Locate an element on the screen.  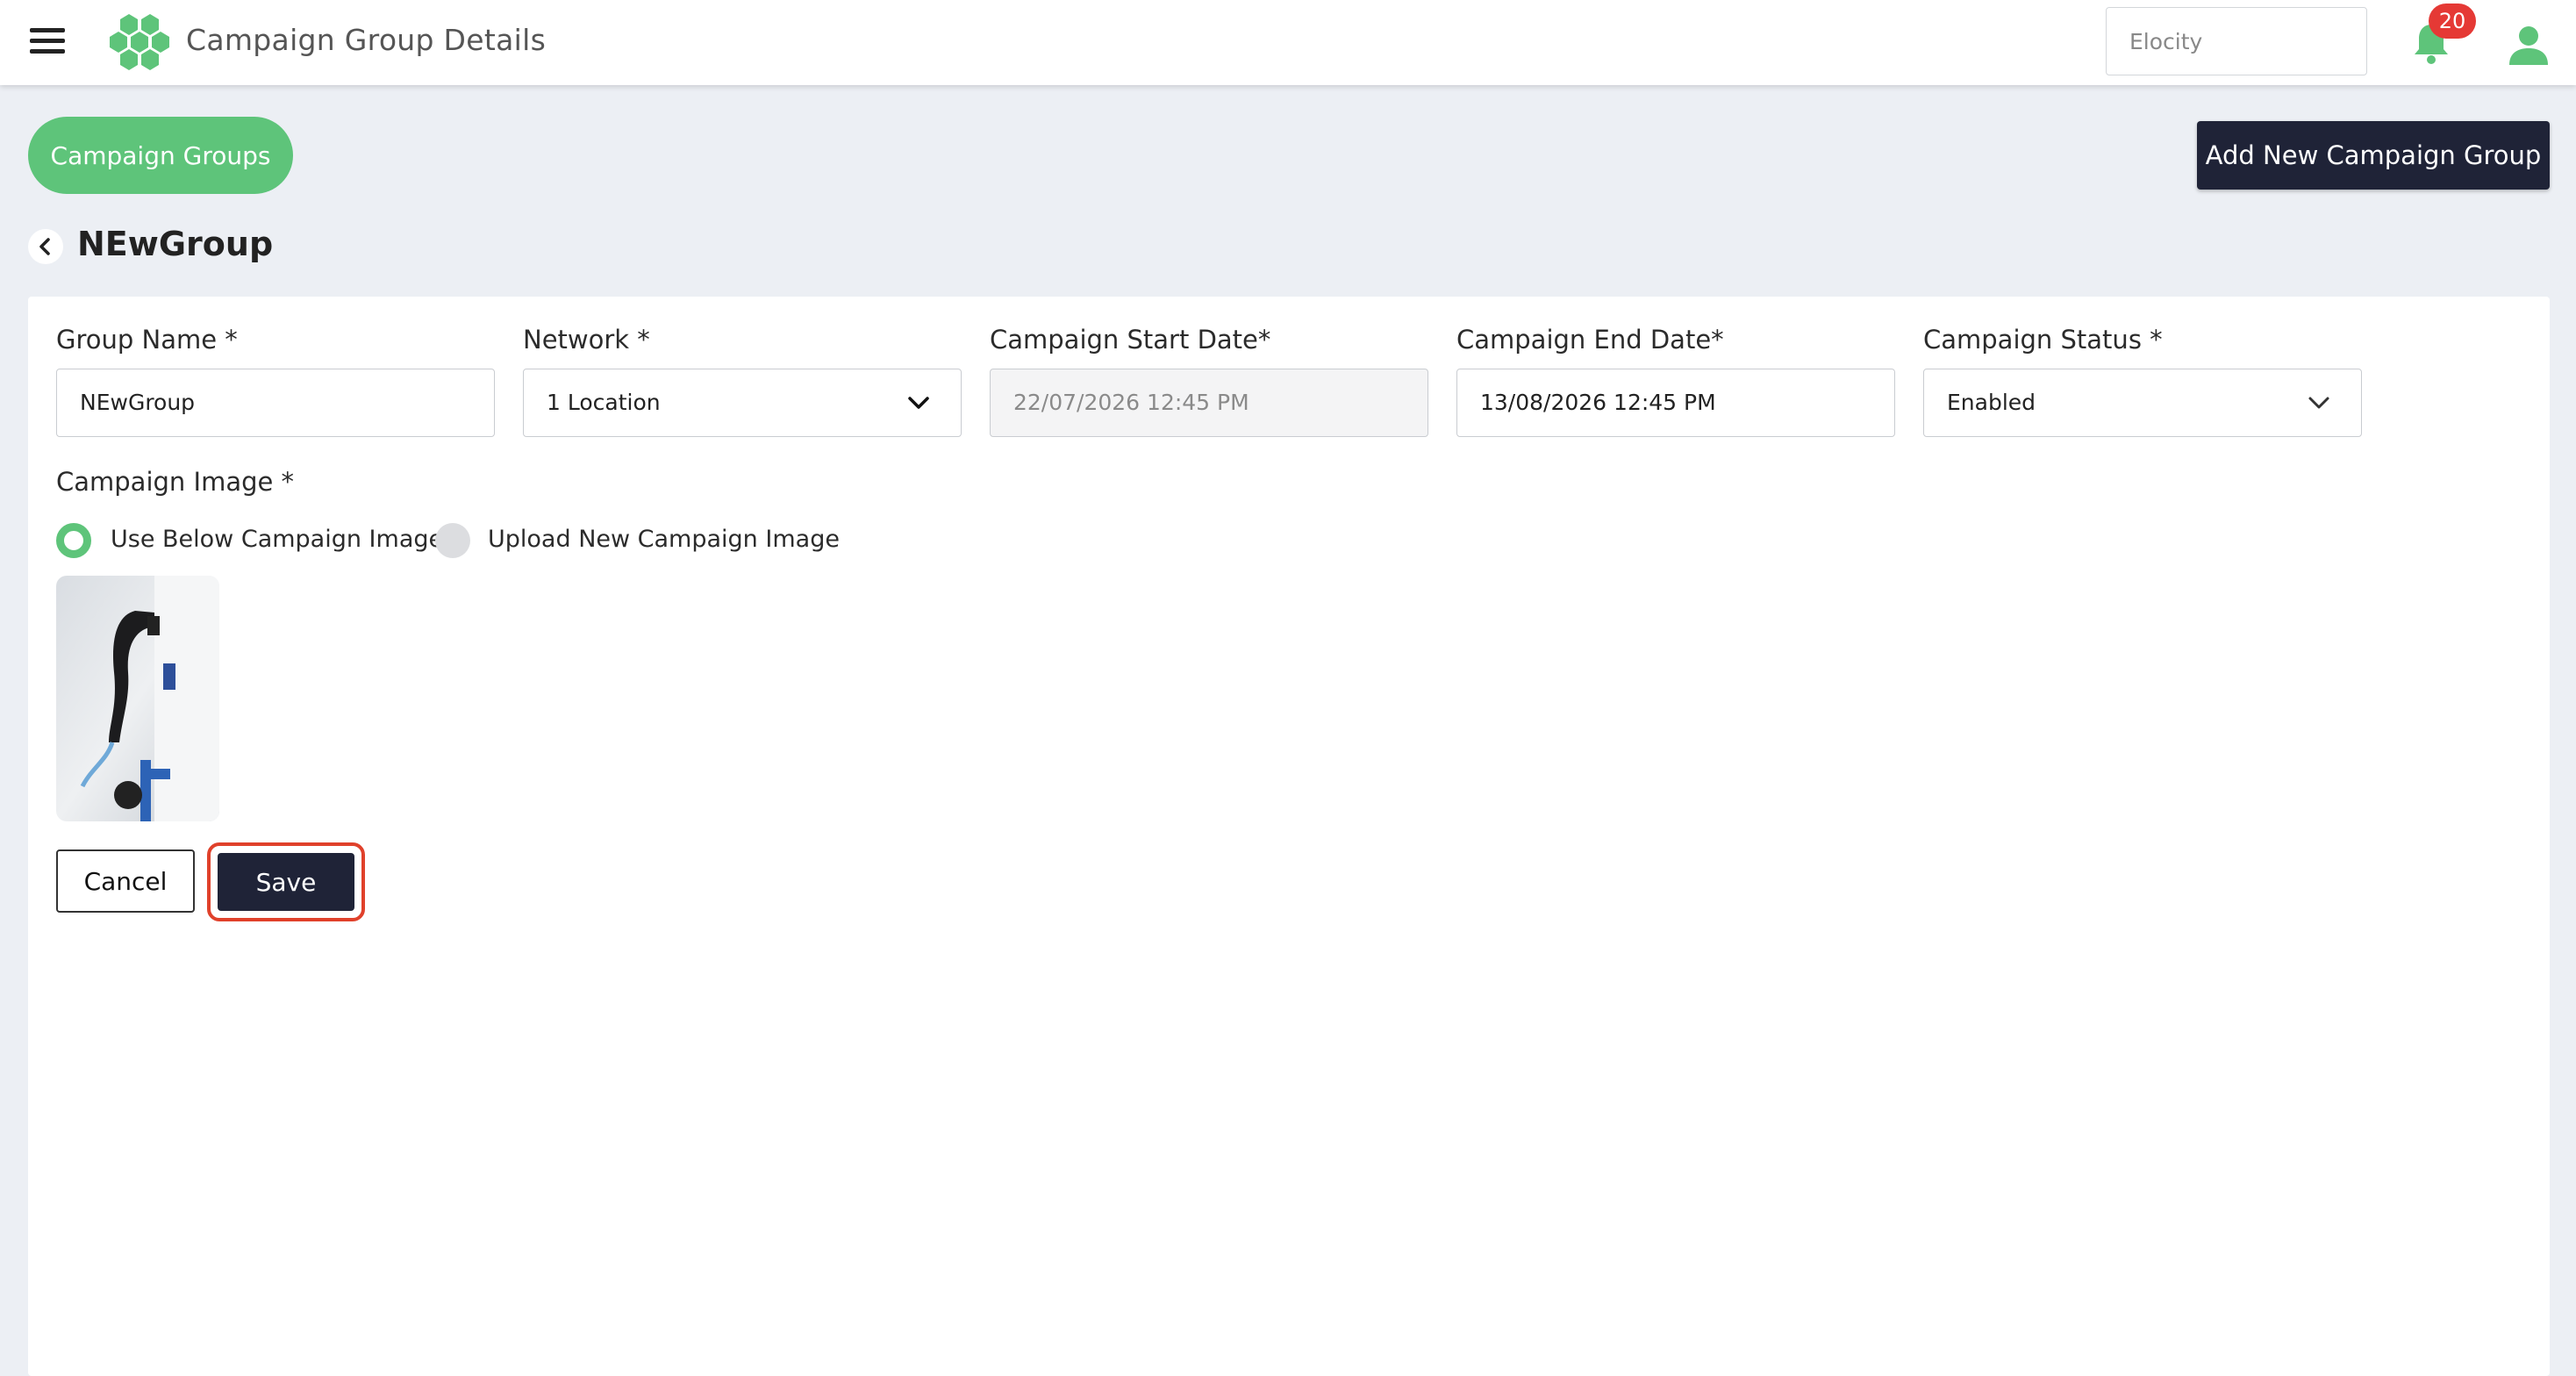
group-name-input: NEwGroup is located at coordinates (275, 403).